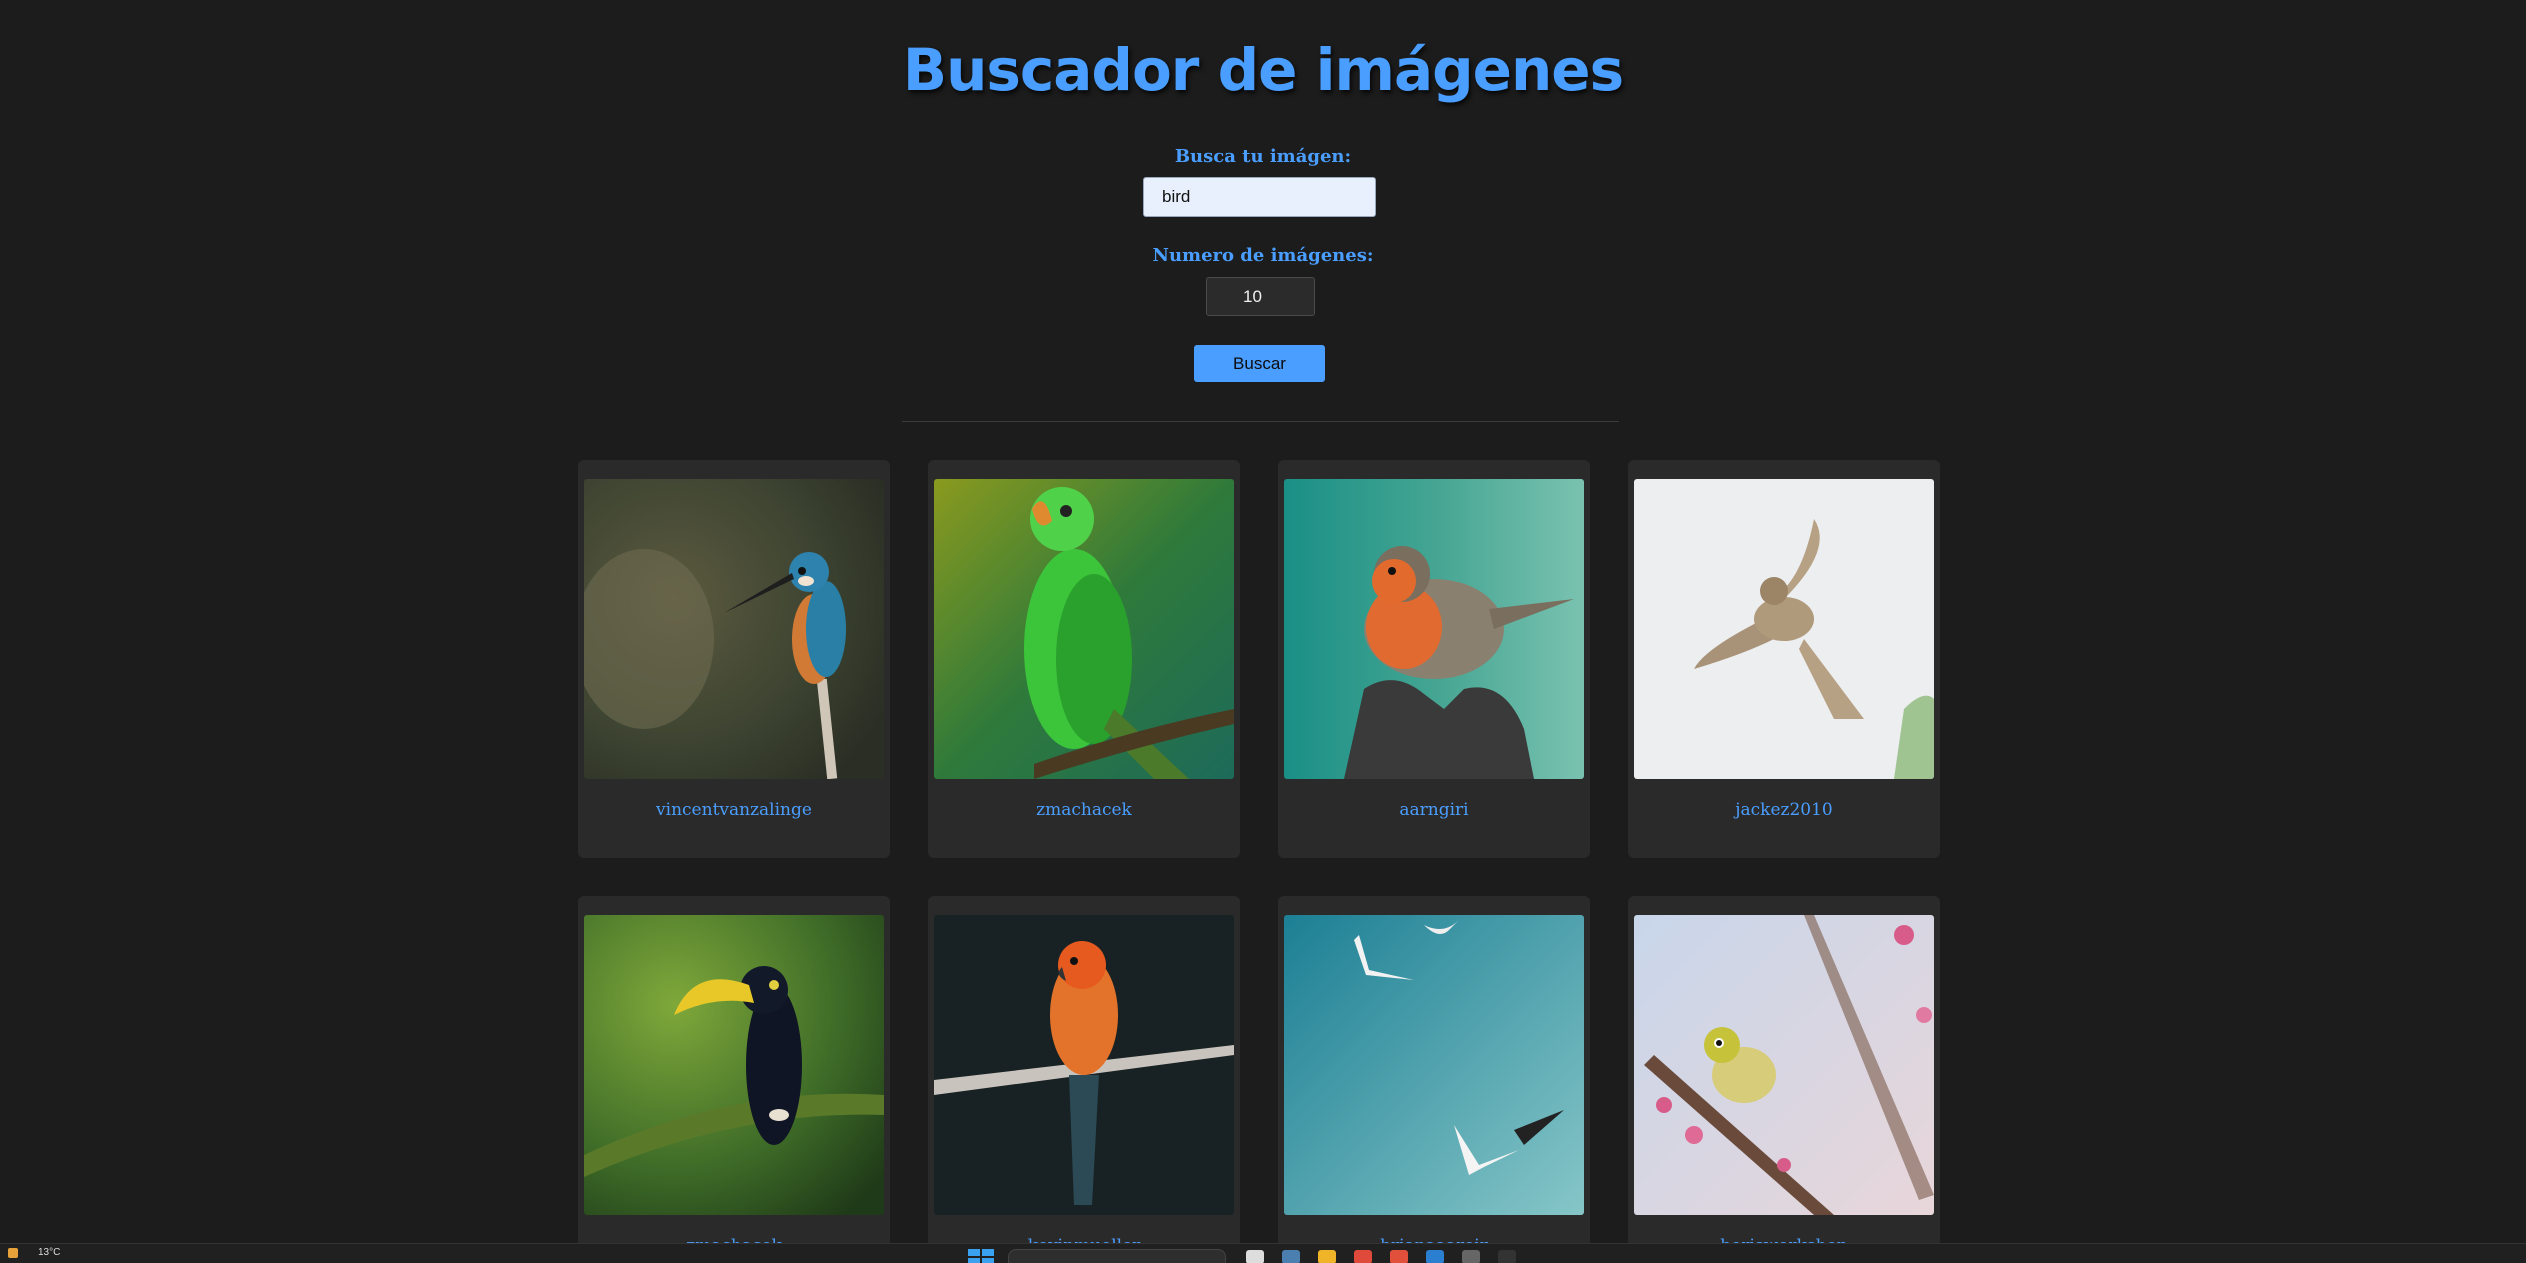 This screenshot has height=1263, width=2526. I want to click on weather-icon, so click(13, 1253).